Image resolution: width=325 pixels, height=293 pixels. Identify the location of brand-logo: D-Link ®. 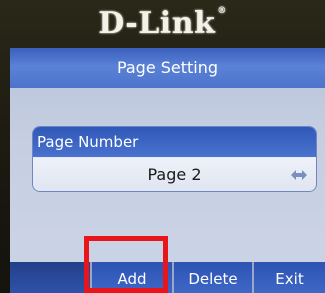
(162, 23).